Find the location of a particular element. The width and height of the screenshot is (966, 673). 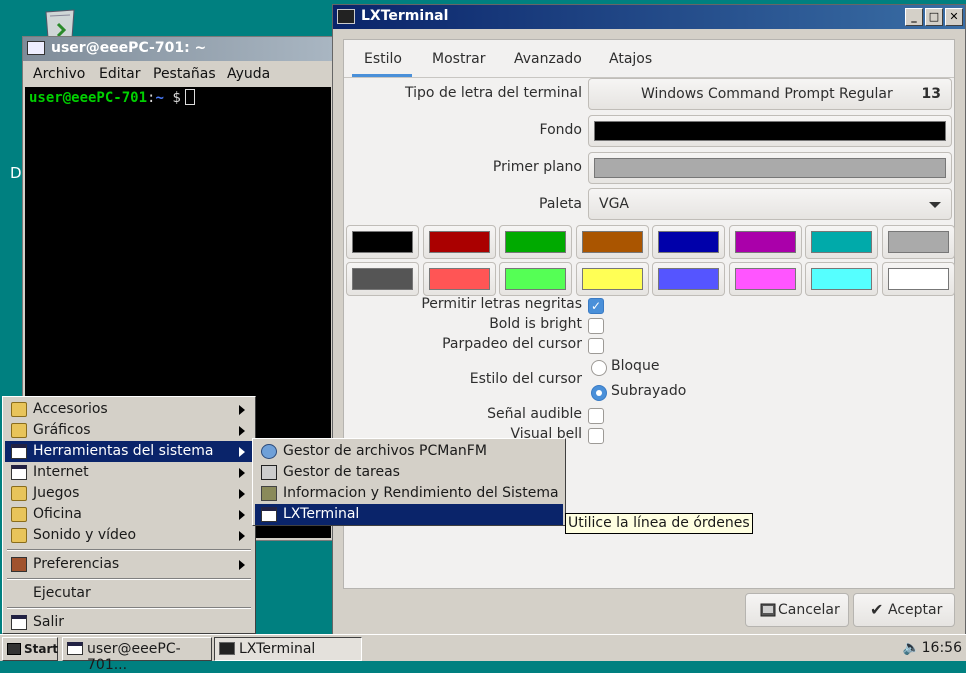

cancel-label: Cancelar is located at coordinates (809, 610).